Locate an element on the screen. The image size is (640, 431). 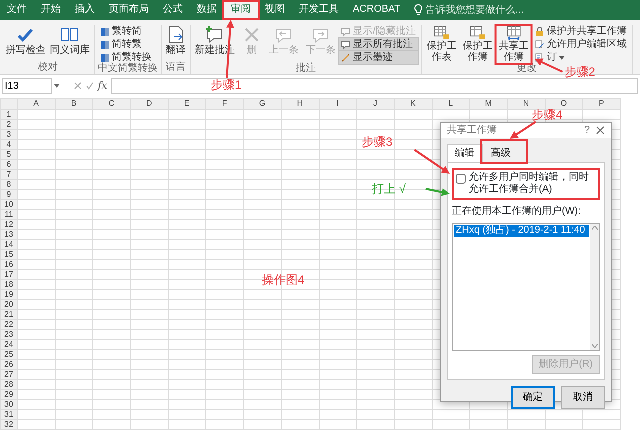
annotation-label: 操作图4 is located at coordinates (283, 280).